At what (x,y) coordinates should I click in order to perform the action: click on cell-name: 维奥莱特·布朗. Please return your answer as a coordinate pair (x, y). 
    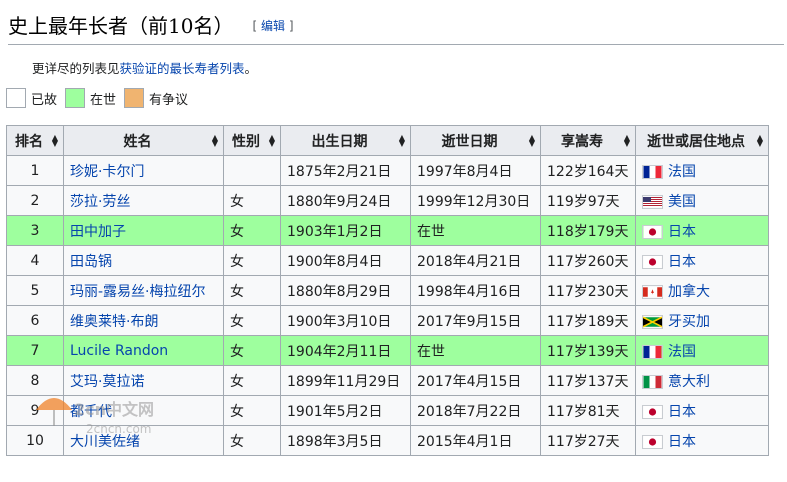
    Looking at the image, I should click on (143, 320).